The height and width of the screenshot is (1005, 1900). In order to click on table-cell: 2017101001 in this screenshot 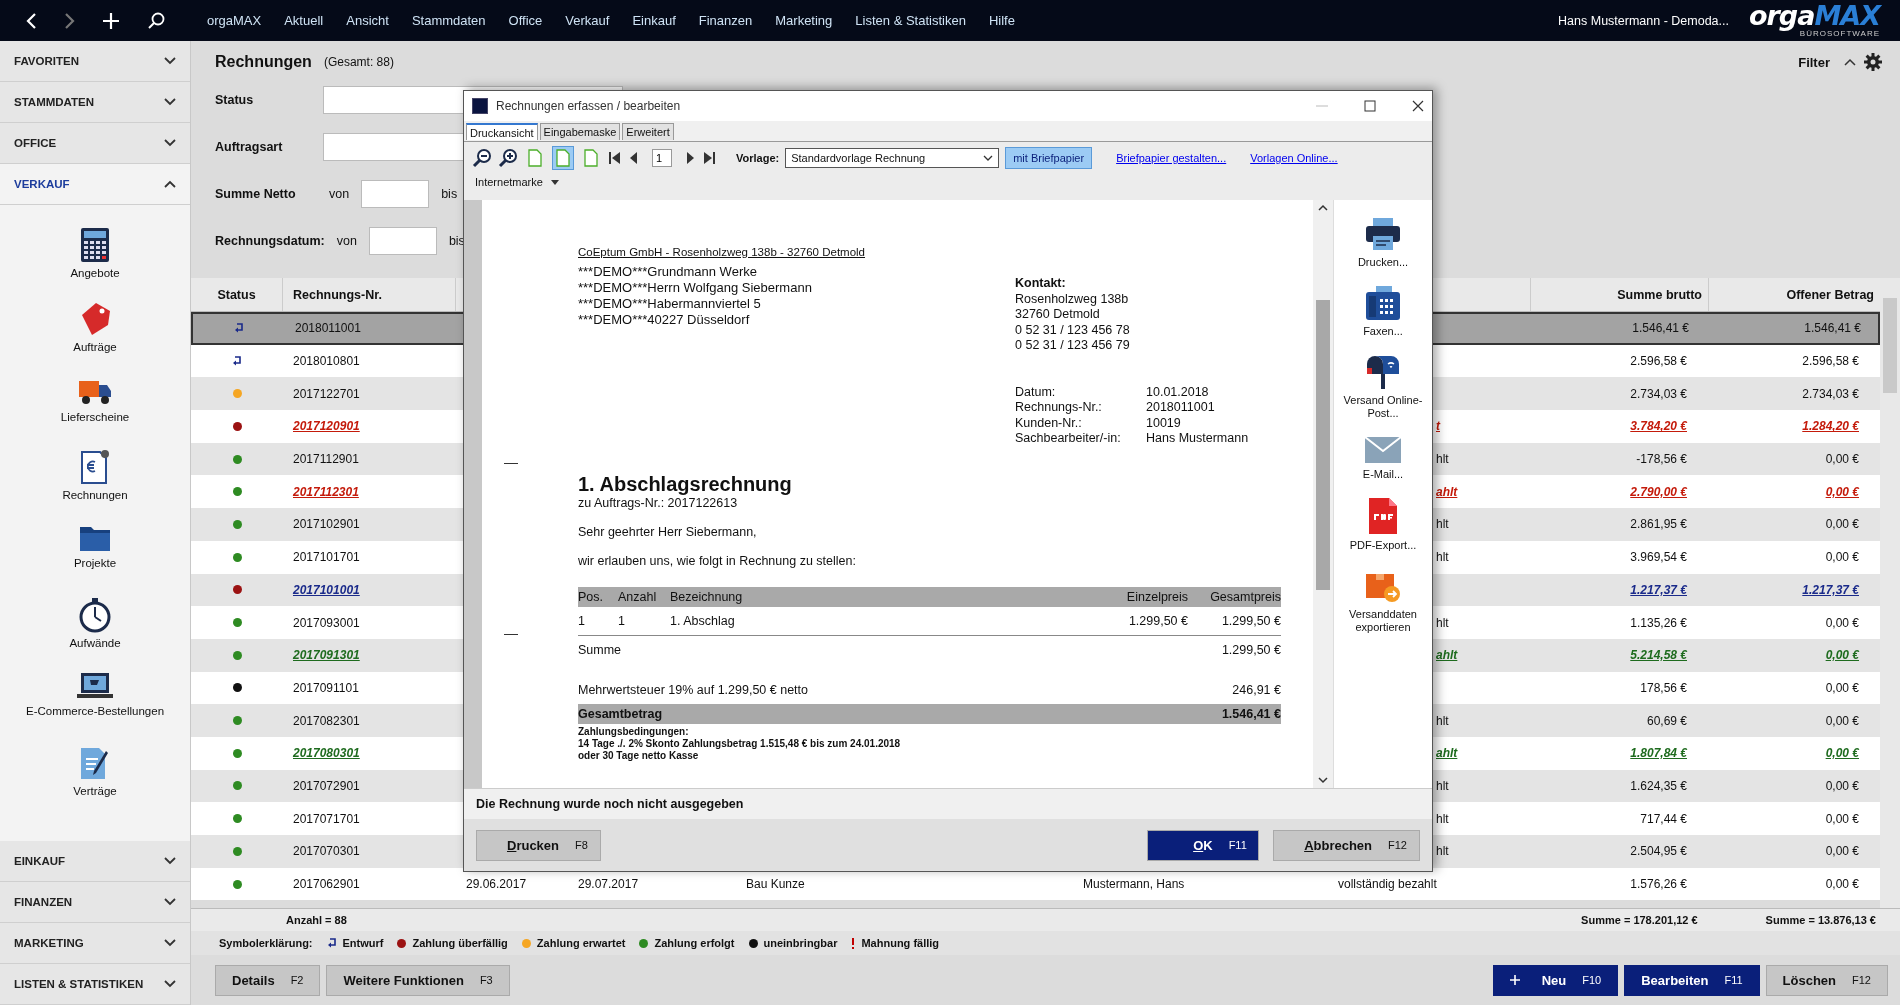, I will do `click(326, 589)`.